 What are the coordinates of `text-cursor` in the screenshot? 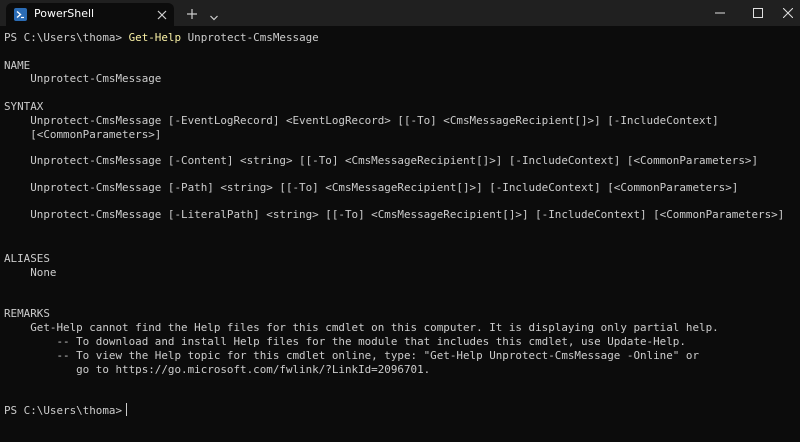 It's located at (127, 409).